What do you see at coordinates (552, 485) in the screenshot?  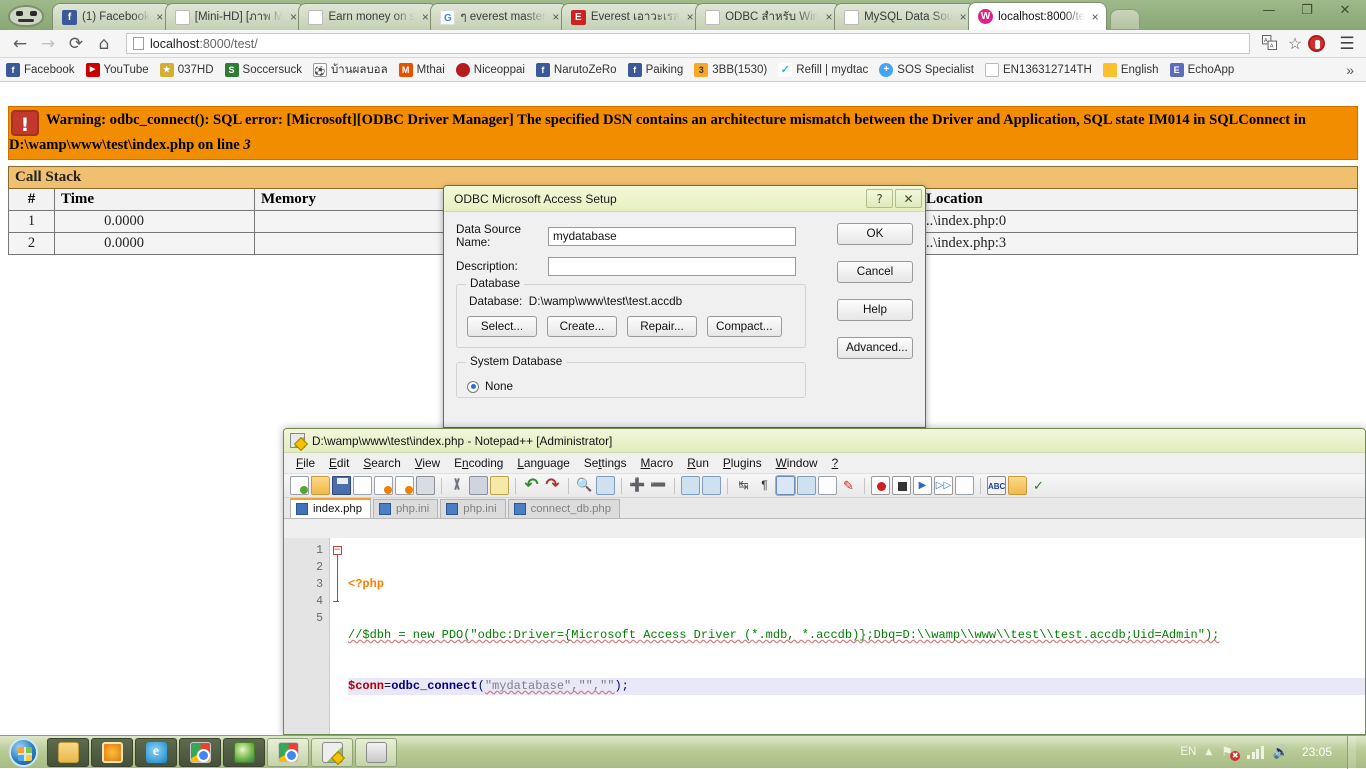 I see `redo-icon: ↷` at bounding box center [552, 485].